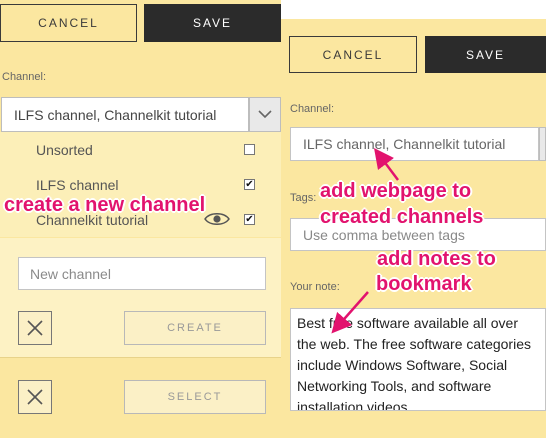 Image resolution: width=546 pixels, height=438 pixels. Describe the element at coordinates (350, 312) in the screenshot. I see `arrow-to-note` at that location.